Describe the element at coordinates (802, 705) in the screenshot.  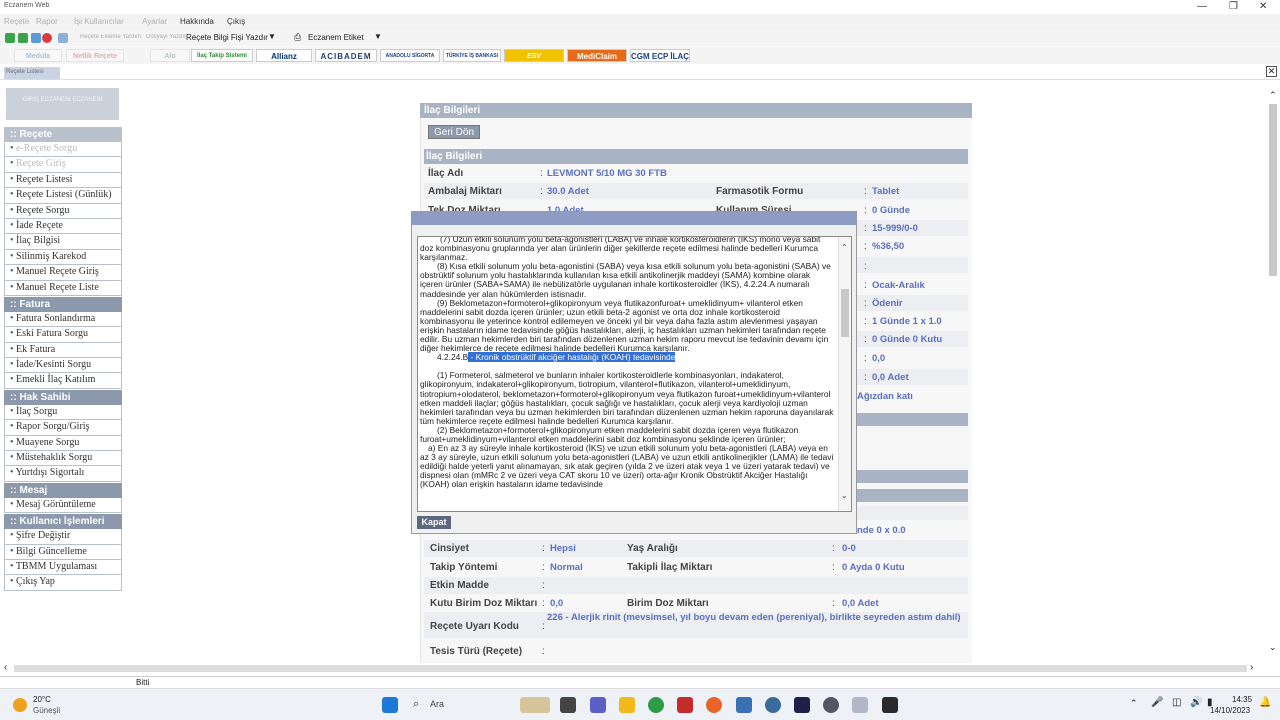
I see `premiere-icon` at that location.